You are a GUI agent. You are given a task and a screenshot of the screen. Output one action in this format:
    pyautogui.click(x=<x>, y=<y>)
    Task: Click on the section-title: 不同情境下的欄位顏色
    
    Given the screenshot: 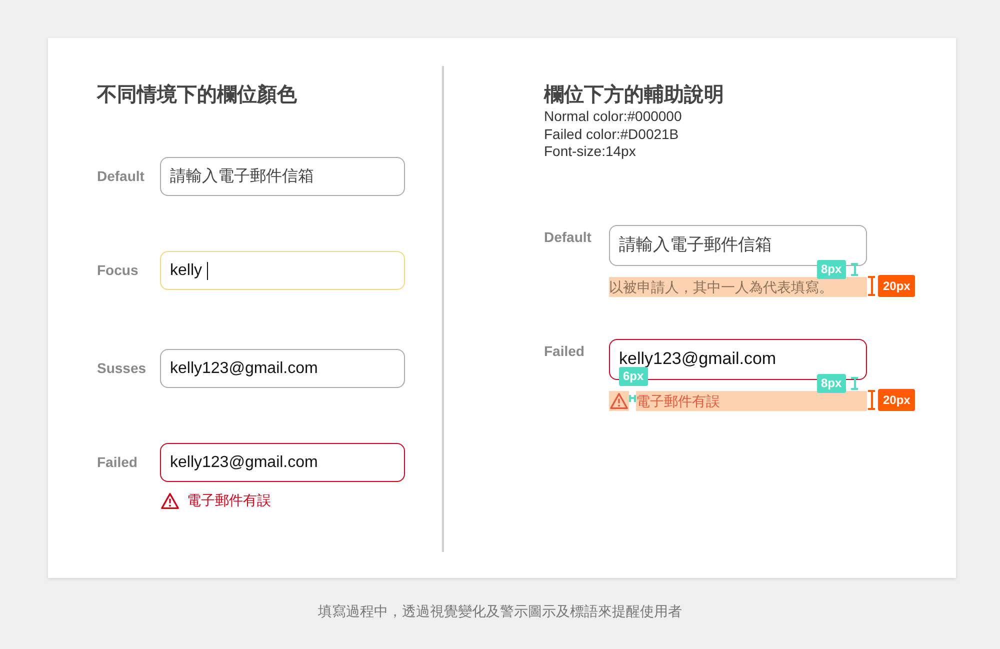 What is the action you would take?
    pyautogui.click(x=197, y=95)
    